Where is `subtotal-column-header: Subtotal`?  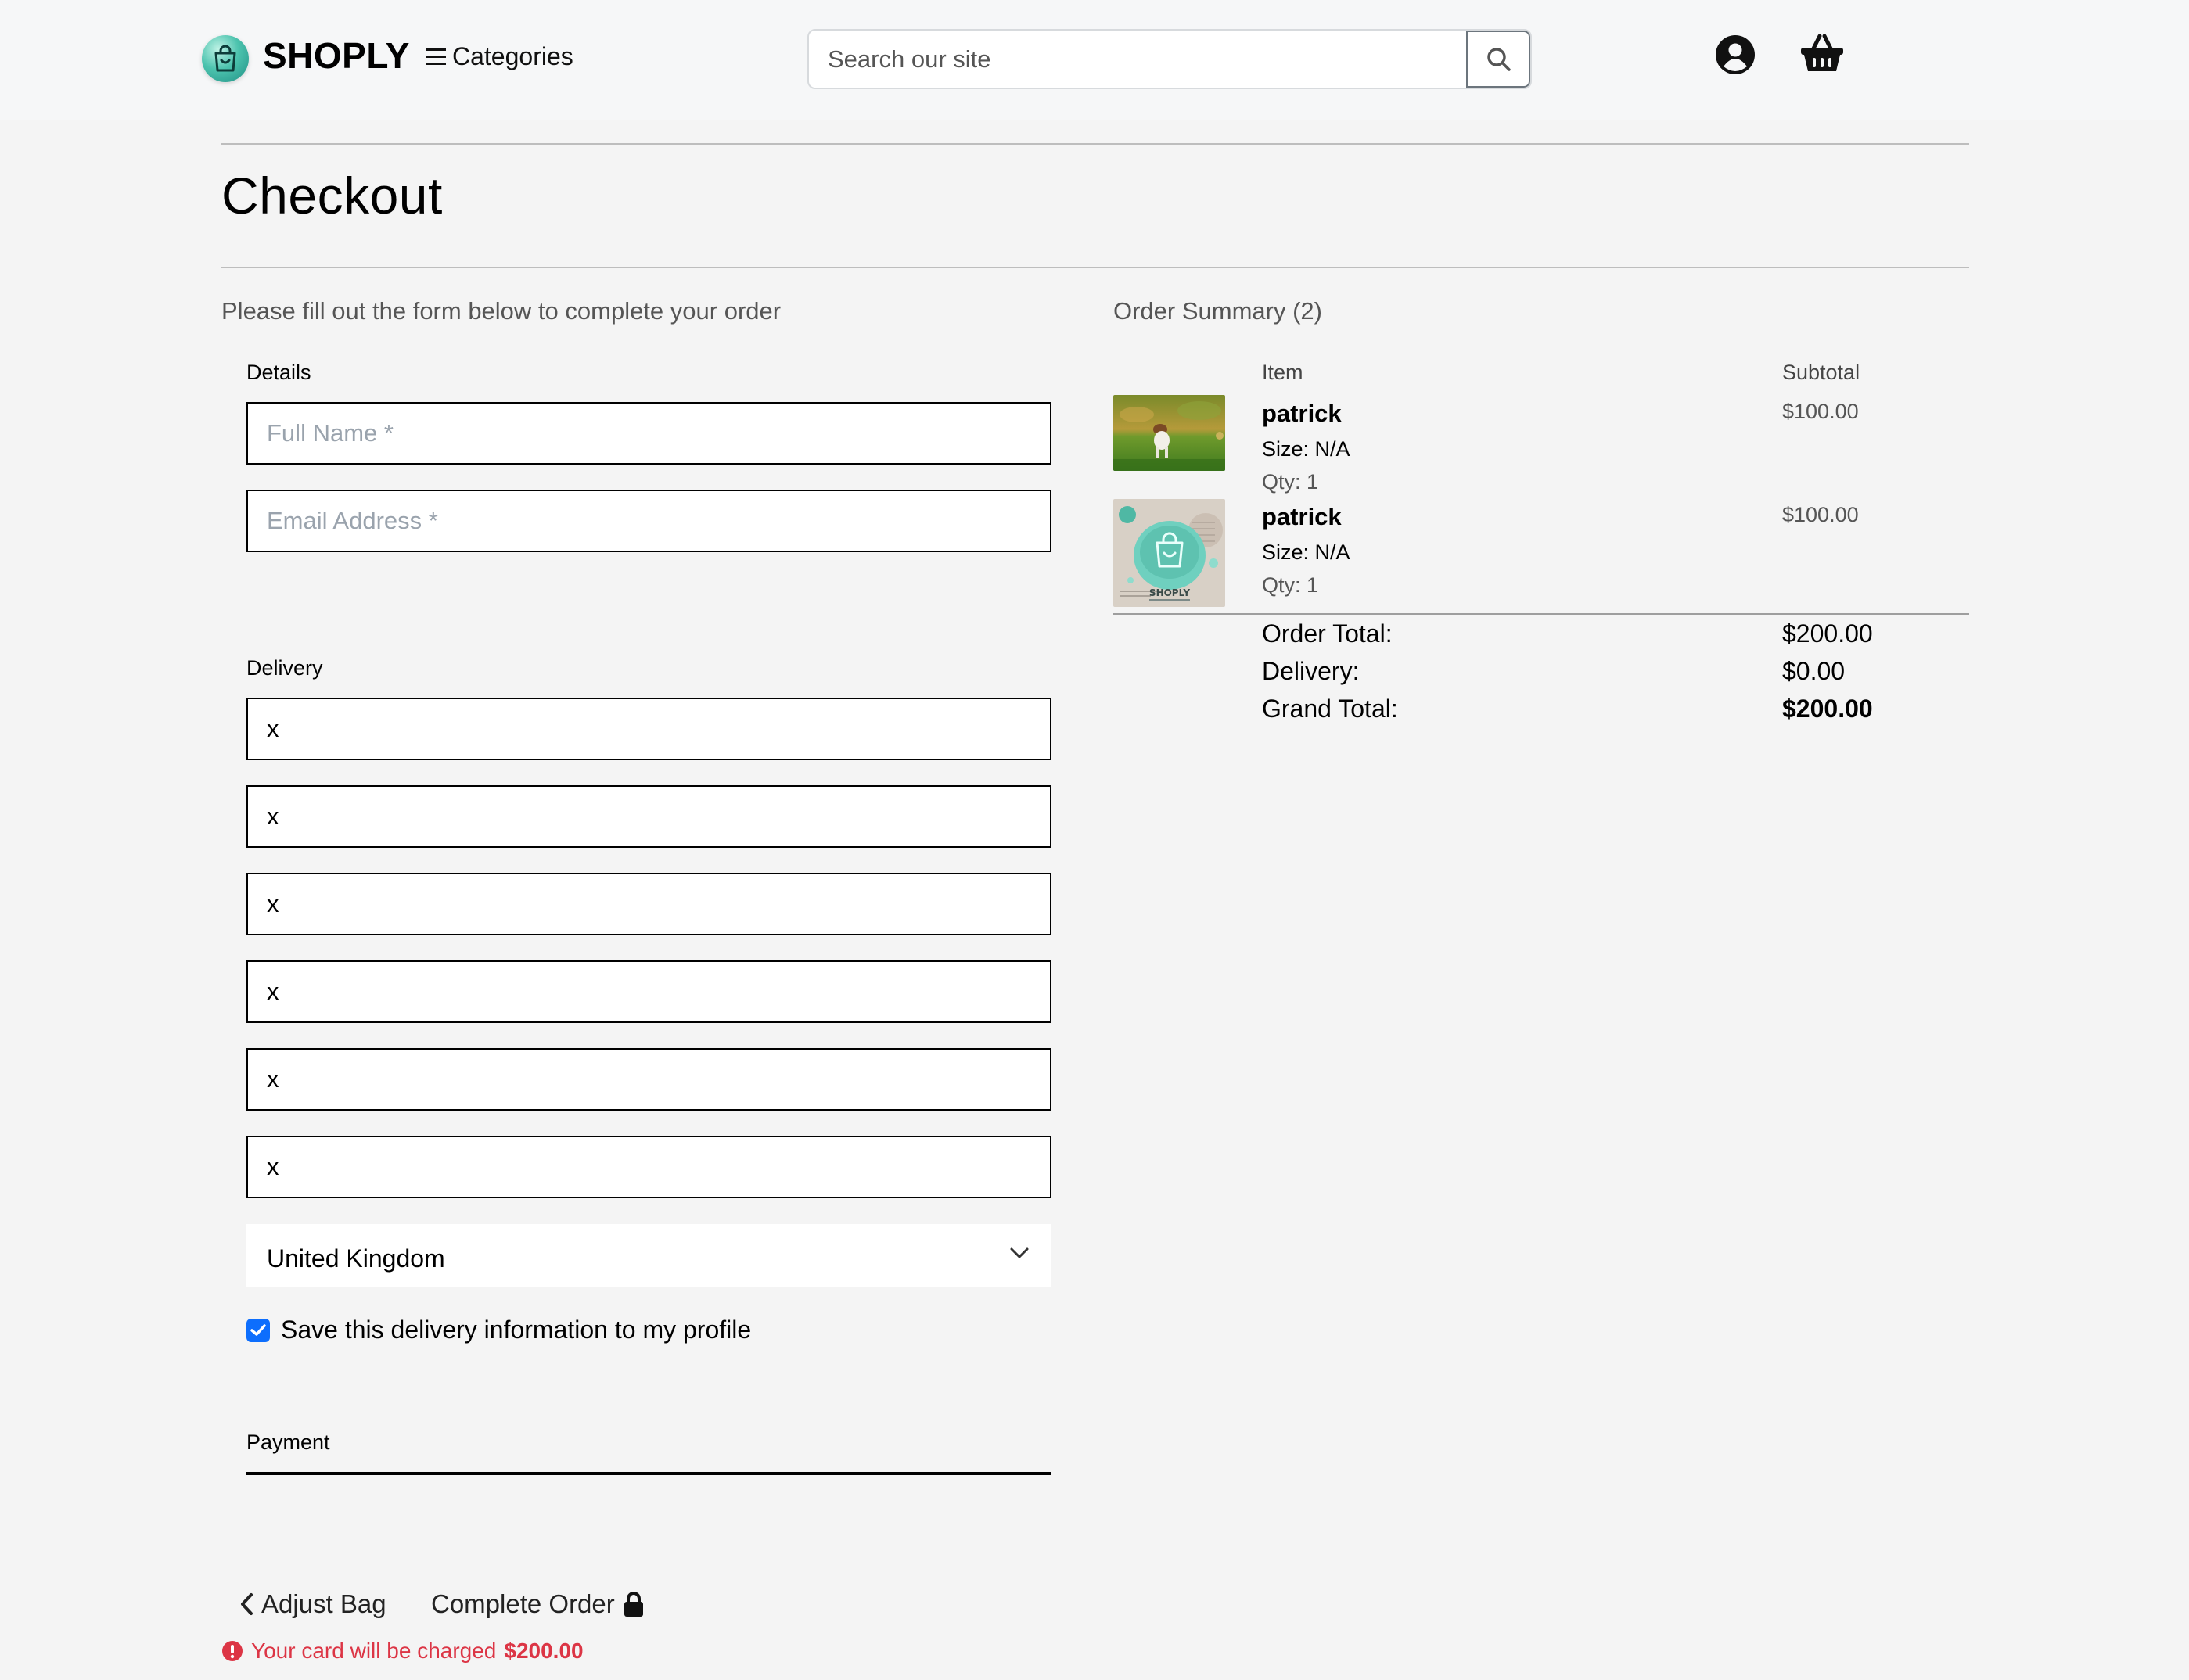
subtotal-column-header: Subtotal is located at coordinates (1821, 372).